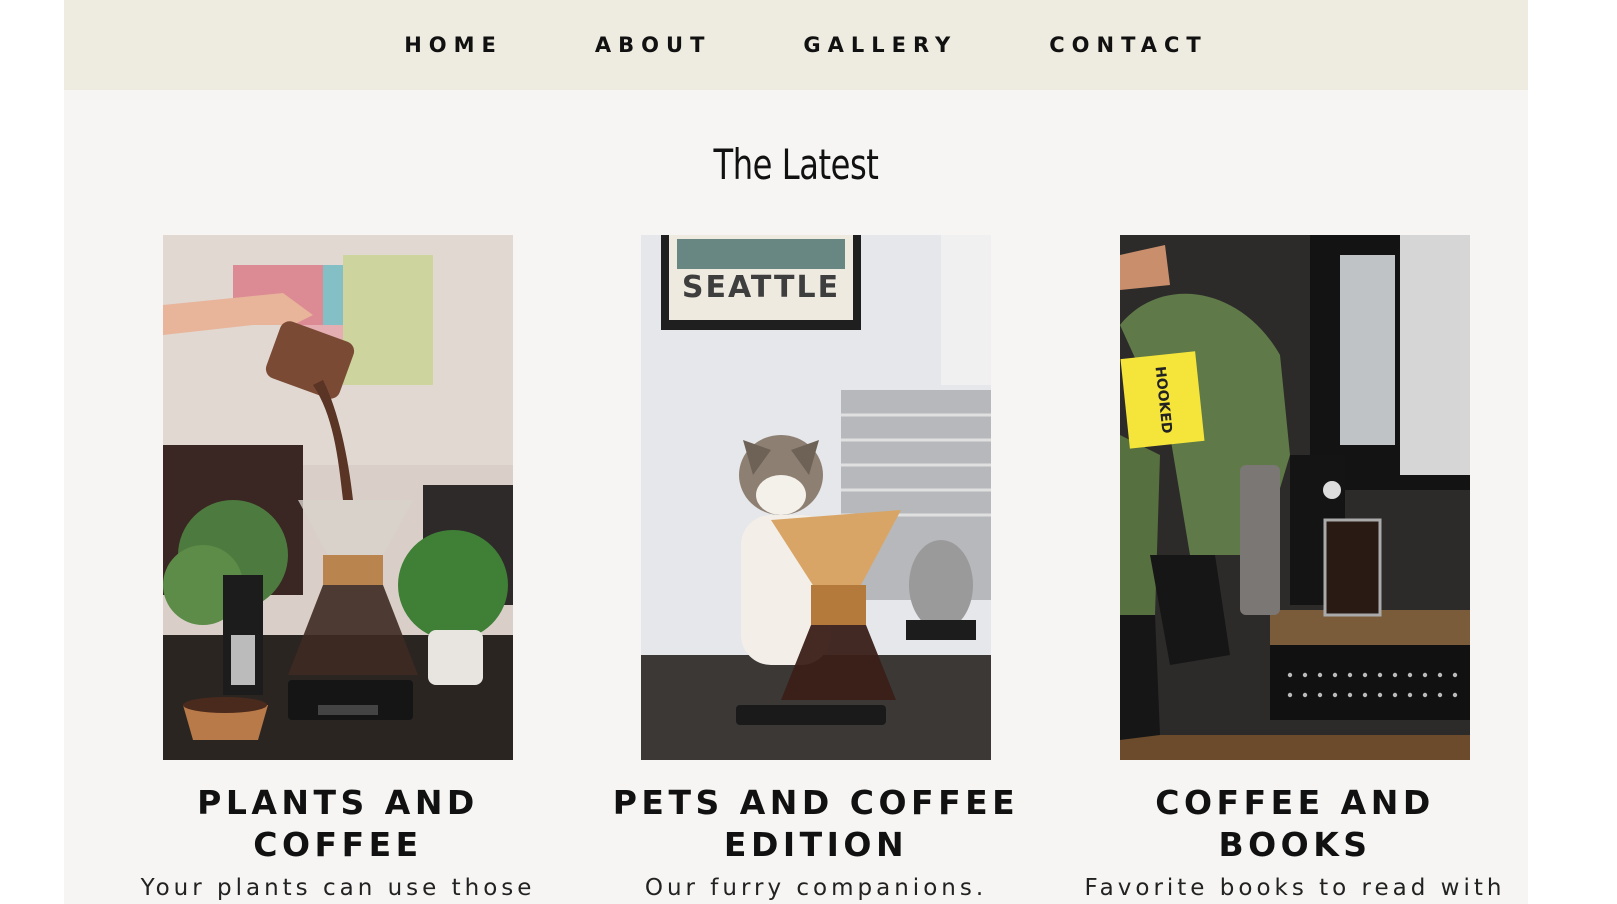 The width and height of the screenshot is (1617, 904). What do you see at coordinates (1128, 45) in the screenshot?
I see `nav-contact-link: CONTACT` at bounding box center [1128, 45].